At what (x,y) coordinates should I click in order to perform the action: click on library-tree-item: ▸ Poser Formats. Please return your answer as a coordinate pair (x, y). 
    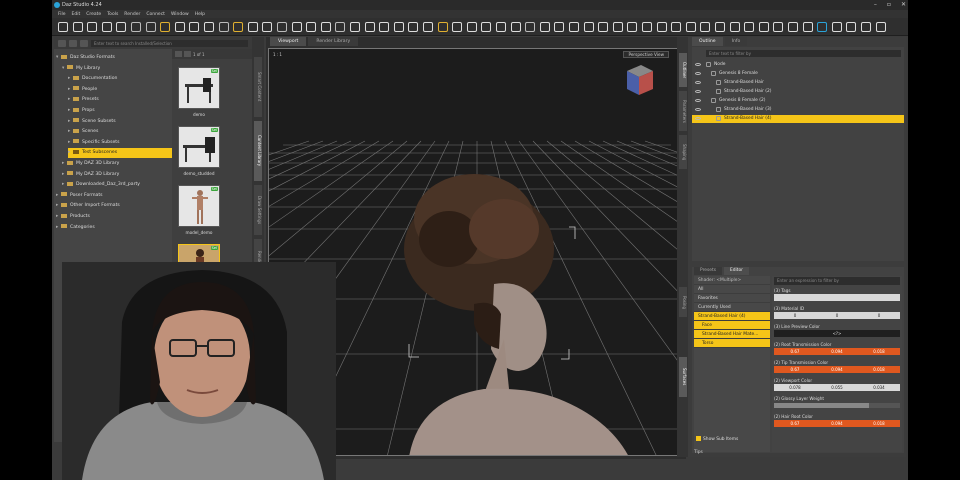
    Looking at the image, I should click on (114, 196).